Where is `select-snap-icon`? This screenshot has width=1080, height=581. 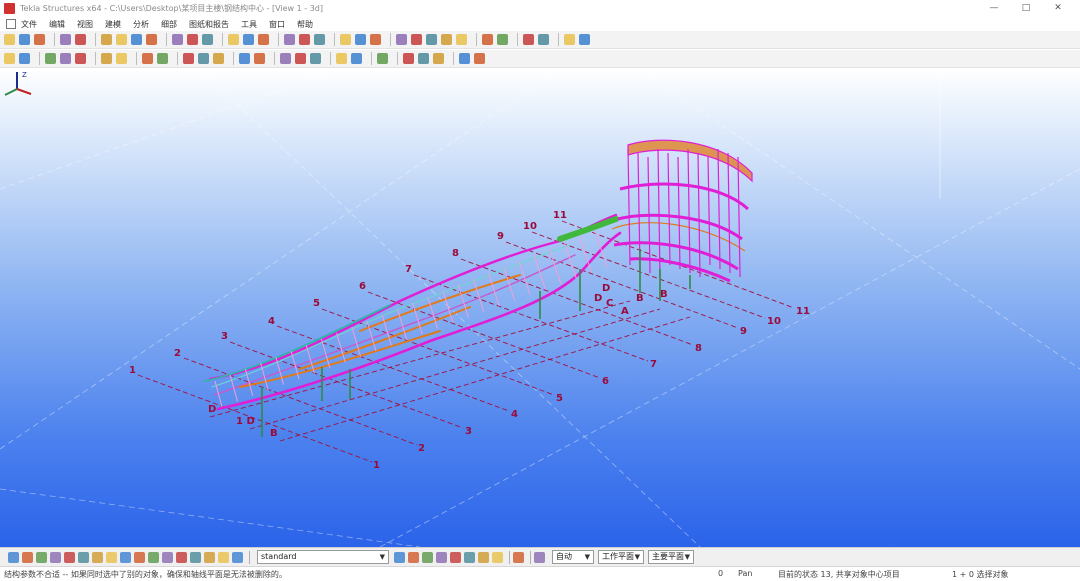
select-snap-icon is located at coordinates (13, 557).